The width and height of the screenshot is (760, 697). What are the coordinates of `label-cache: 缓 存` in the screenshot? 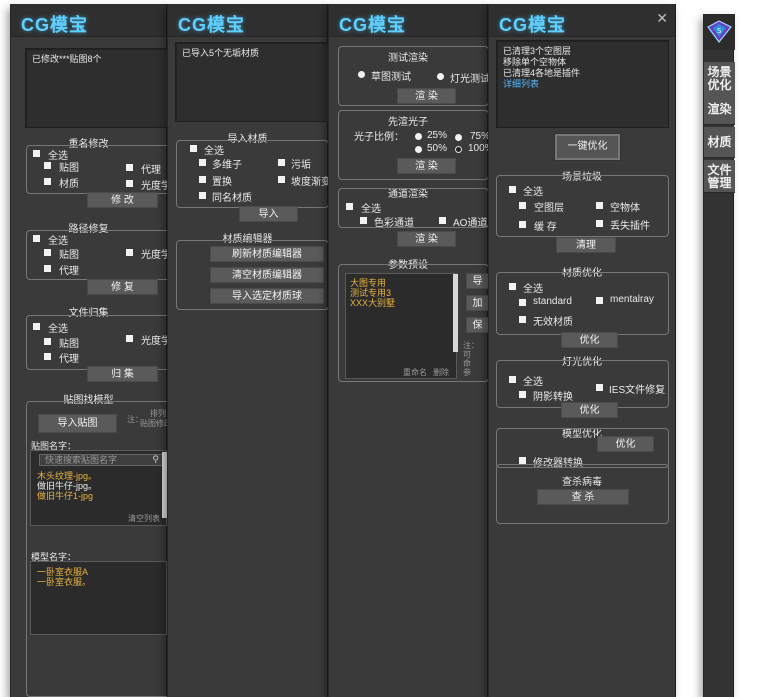 It's located at (545, 227).